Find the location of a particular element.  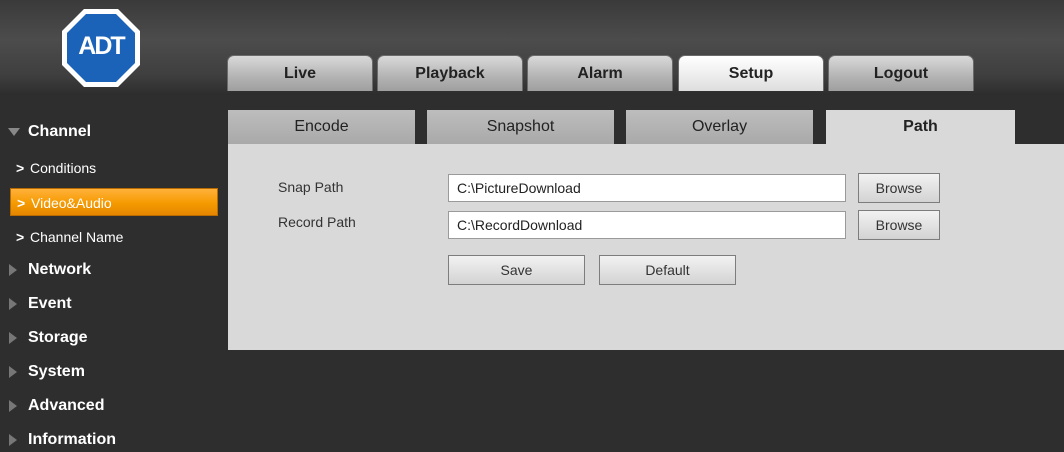

sidebar-item-label: Channel Name is located at coordinates (77, 237).